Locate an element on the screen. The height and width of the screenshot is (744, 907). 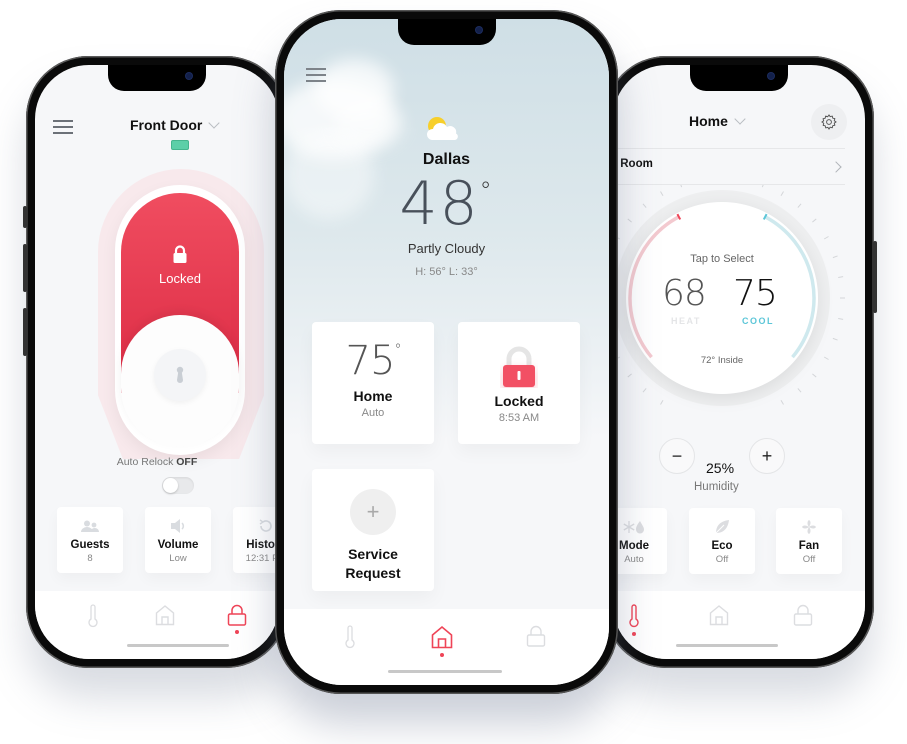
tile-eco: Eco Off is located at coordinates (722, 541).